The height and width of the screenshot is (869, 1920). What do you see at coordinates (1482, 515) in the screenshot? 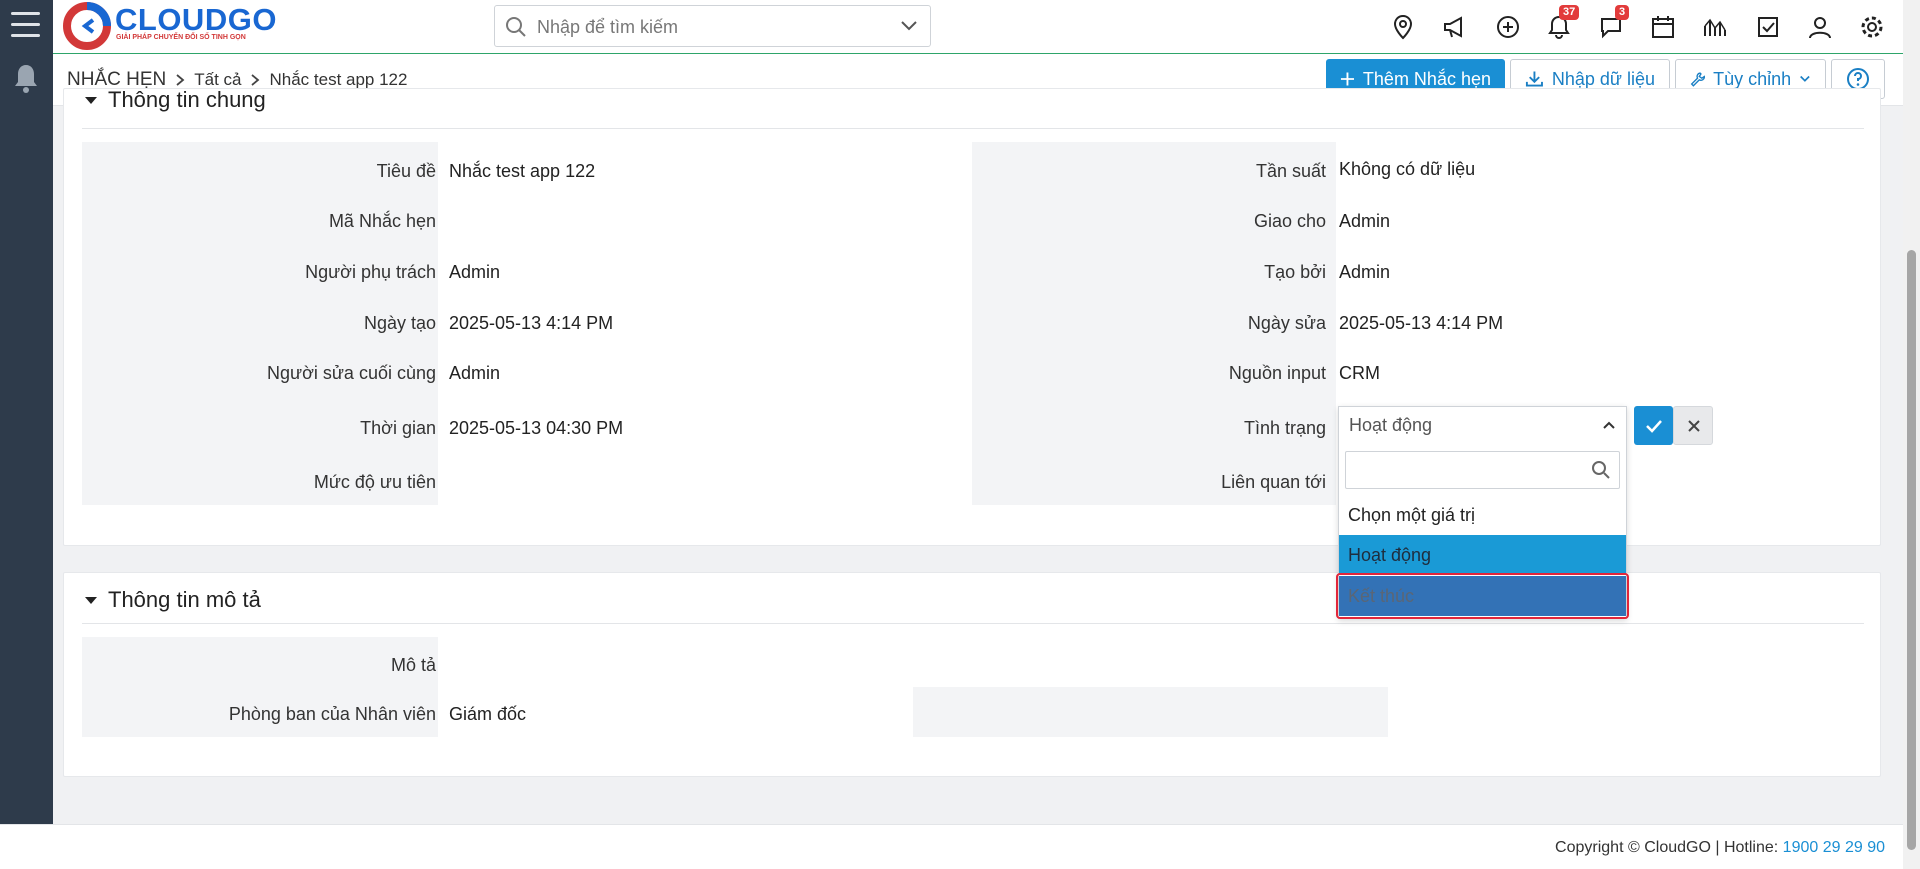
I see `dropdown-option: Chọn một giá trị` at bounding box center [1482, 515].